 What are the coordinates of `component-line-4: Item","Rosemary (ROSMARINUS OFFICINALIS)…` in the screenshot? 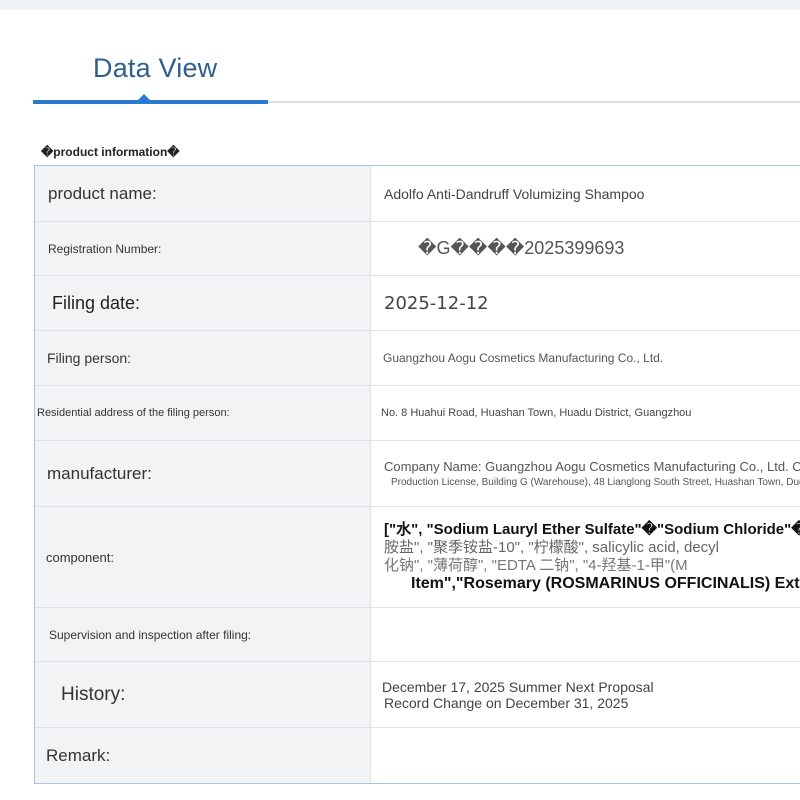 It's located at (605, 583).